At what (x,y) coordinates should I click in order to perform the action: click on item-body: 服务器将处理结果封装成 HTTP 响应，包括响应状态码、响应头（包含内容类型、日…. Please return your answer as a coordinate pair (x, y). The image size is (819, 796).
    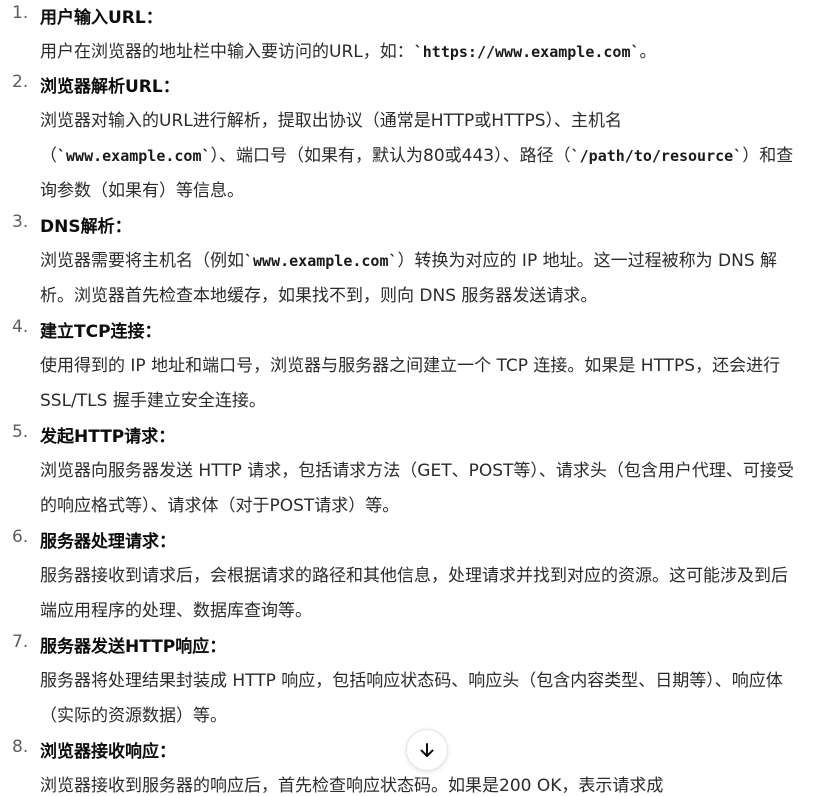
    Looking at the image, I should click on (420, 699).